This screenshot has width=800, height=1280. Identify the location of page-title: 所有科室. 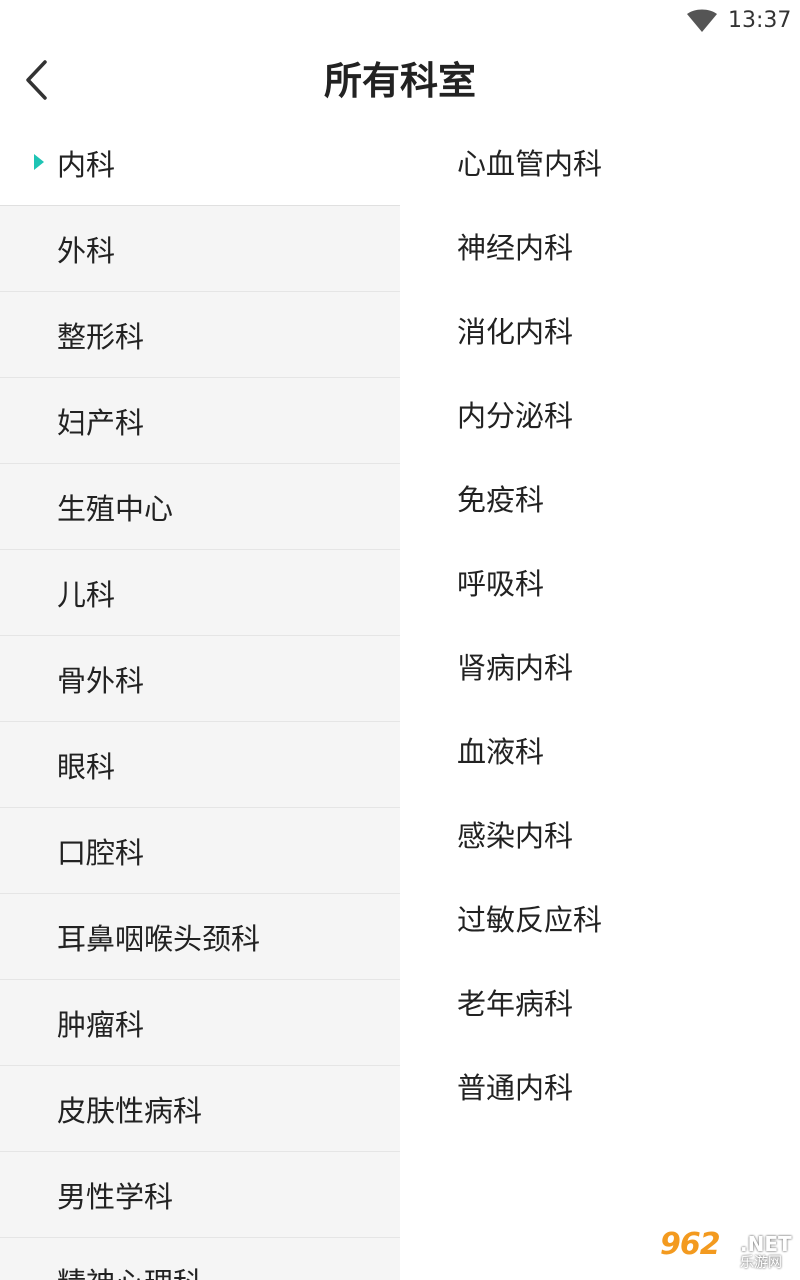
(399, 81).